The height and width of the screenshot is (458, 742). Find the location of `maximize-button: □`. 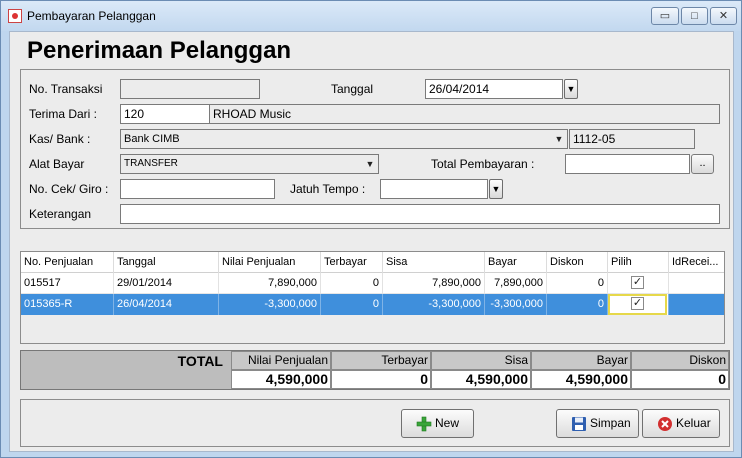

maximize-button: □ is located at coordinates (694, 16).